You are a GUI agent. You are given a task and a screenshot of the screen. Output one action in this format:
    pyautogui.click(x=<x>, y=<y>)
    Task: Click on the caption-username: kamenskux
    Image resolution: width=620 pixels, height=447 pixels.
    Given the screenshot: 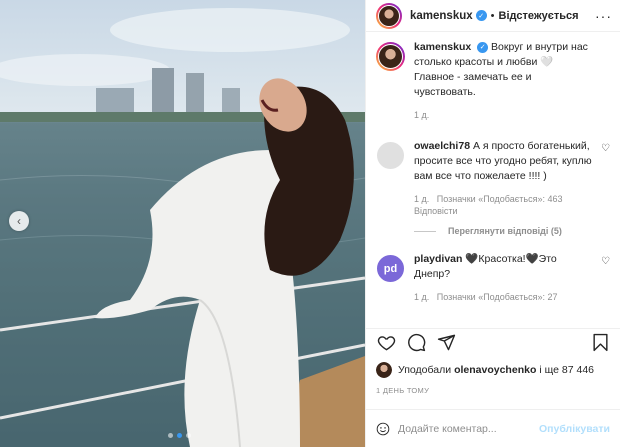 What is the action you would take?
    pyautogui.click(x=442, y=47)
    